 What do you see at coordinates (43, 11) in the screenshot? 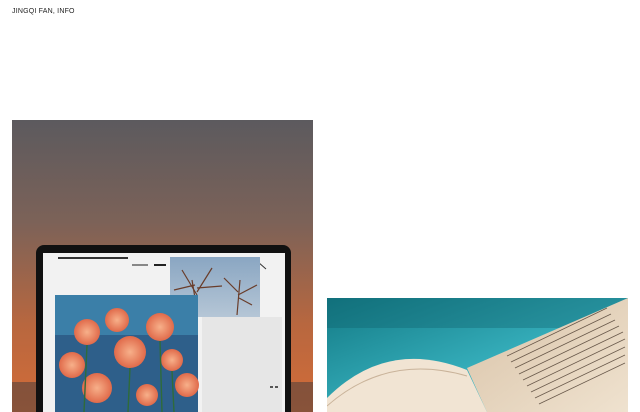
I see `site-title-link: JINGQI FAN, INFO` at bounding box center [43, 11].